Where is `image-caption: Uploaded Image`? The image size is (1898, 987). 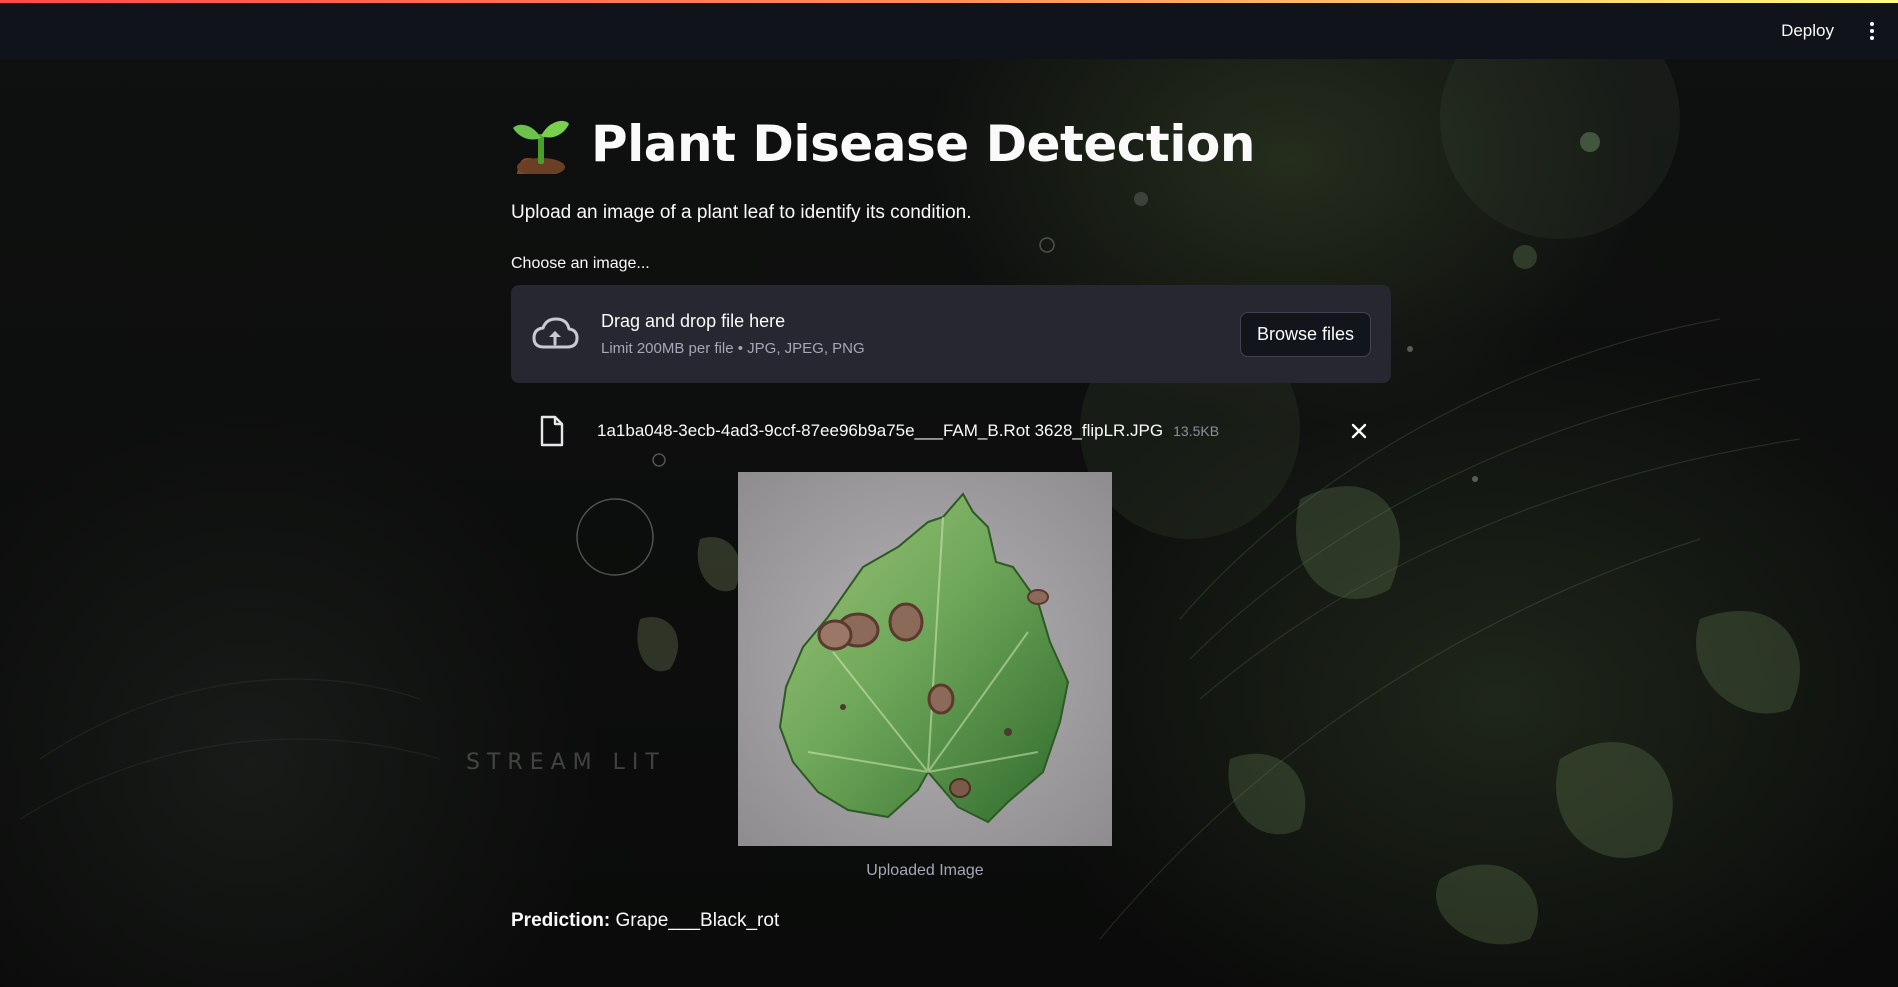
image-caption: Uploaded Image is located at coordinates (925, 870).